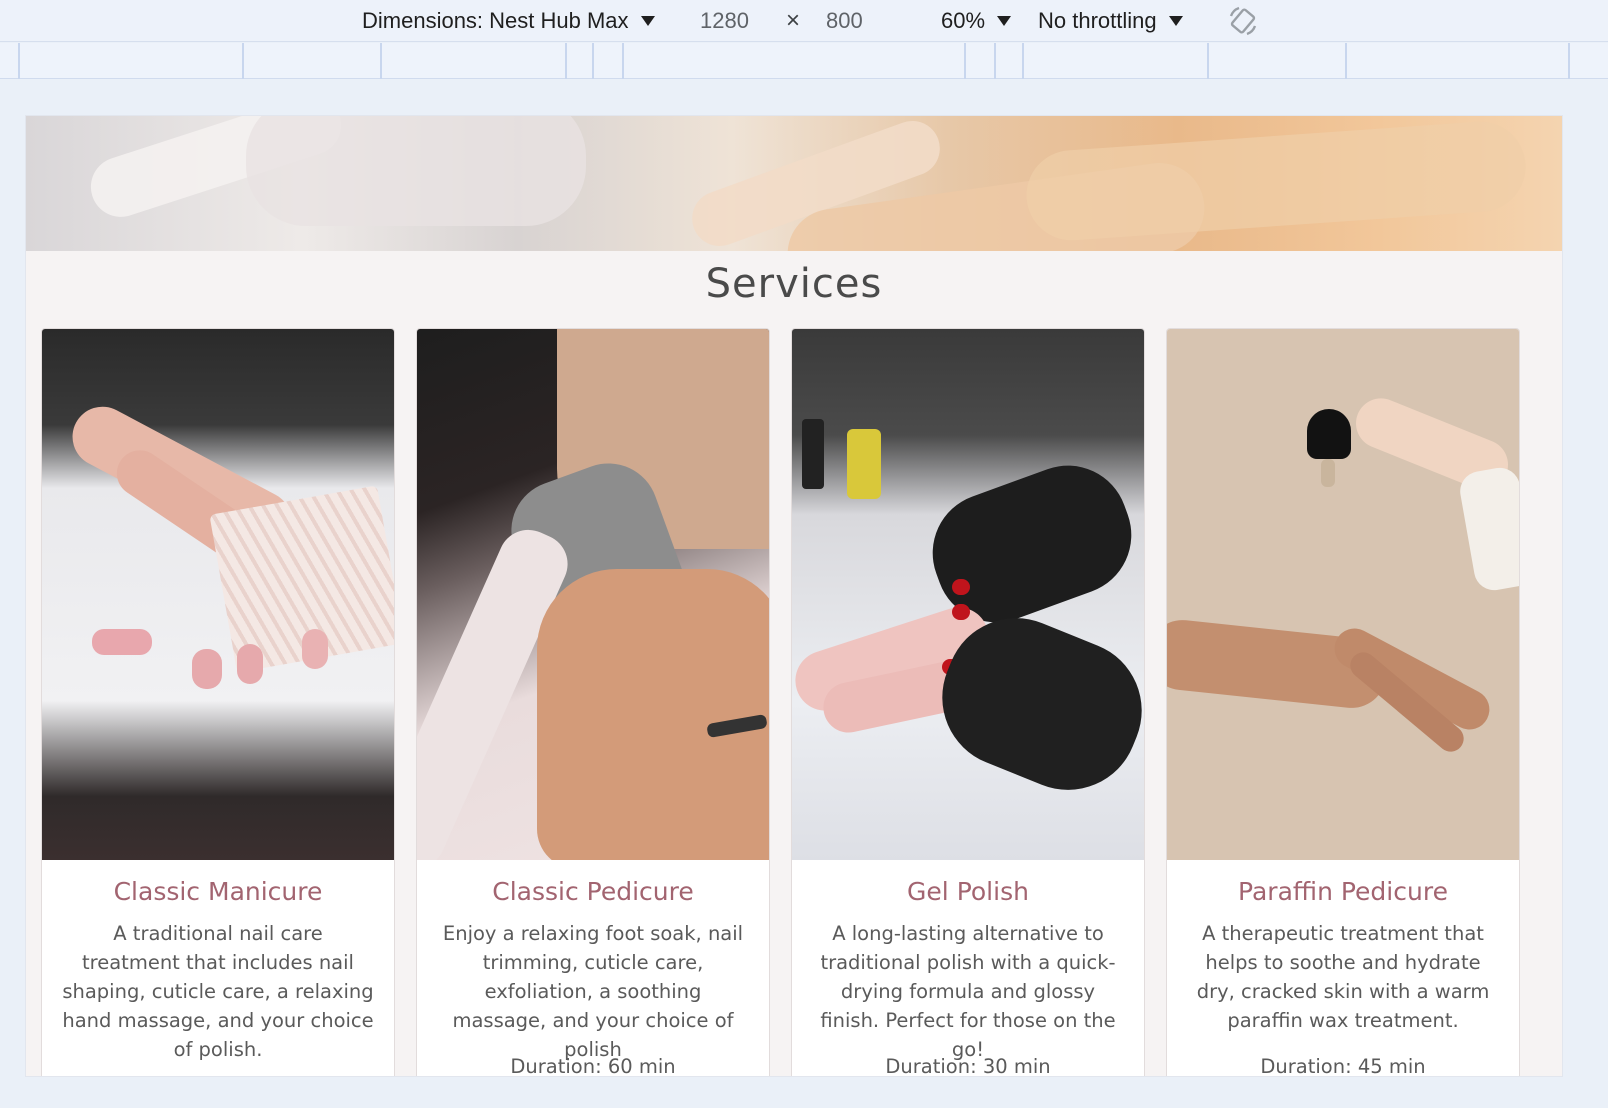 This screenshot has width=1608, height=1108. What do you see at coordinates (593, 1065) in the screenshot?
I see `service-duration: Duration: 60 min` at bounding box center [593, 1065].